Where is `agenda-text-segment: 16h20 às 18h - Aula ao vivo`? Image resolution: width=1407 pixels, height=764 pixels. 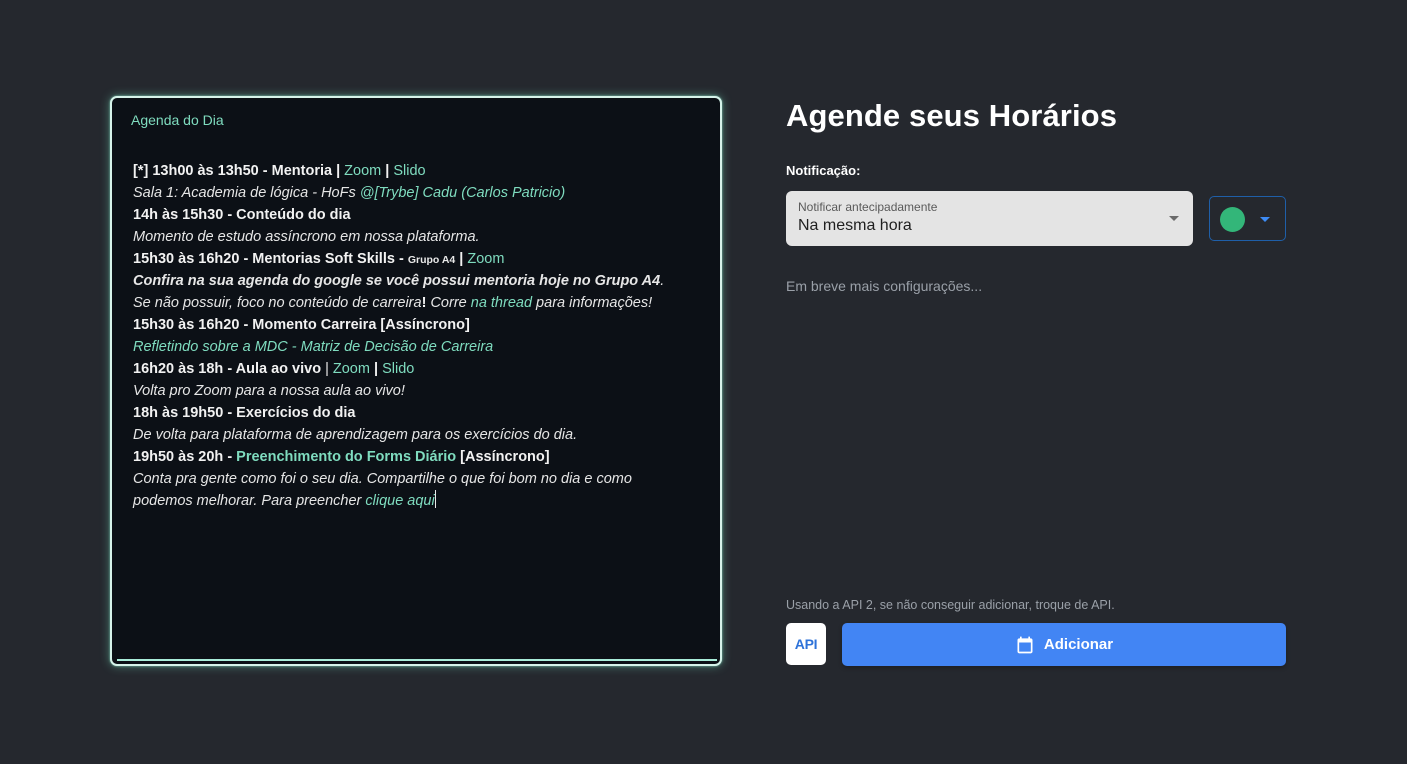 agenda-text-segment: 16h20 às 18h - Aula ao vivo is located at coordinates (227, 369).